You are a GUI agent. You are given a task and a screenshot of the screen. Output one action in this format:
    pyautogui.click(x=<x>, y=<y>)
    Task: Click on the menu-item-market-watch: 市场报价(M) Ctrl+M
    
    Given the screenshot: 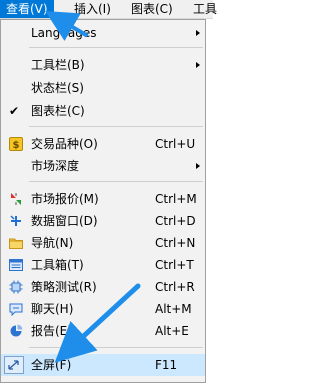 What is the action you would take?
    pyautogui.click(x=103, y=199)
    